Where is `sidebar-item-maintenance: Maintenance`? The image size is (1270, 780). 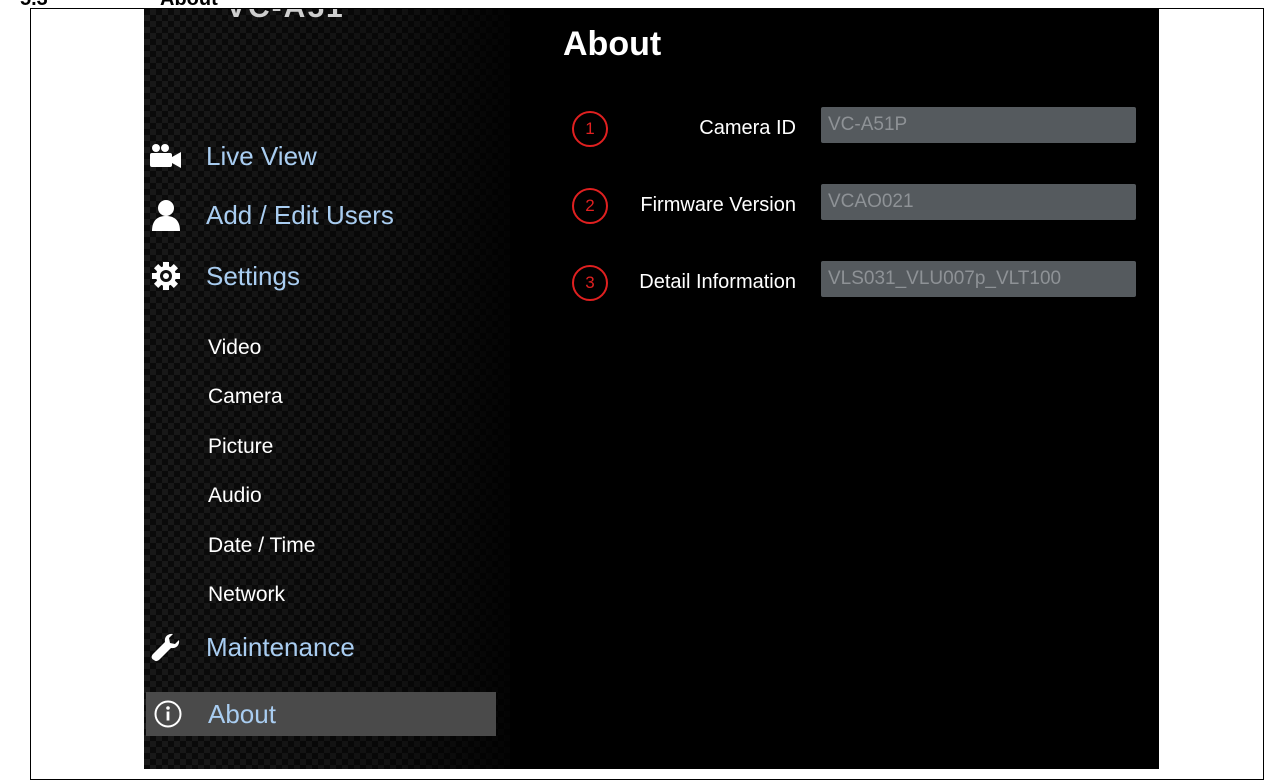 sidebar-item-maintenance: Maintenance is located at coordinates (249, 647).